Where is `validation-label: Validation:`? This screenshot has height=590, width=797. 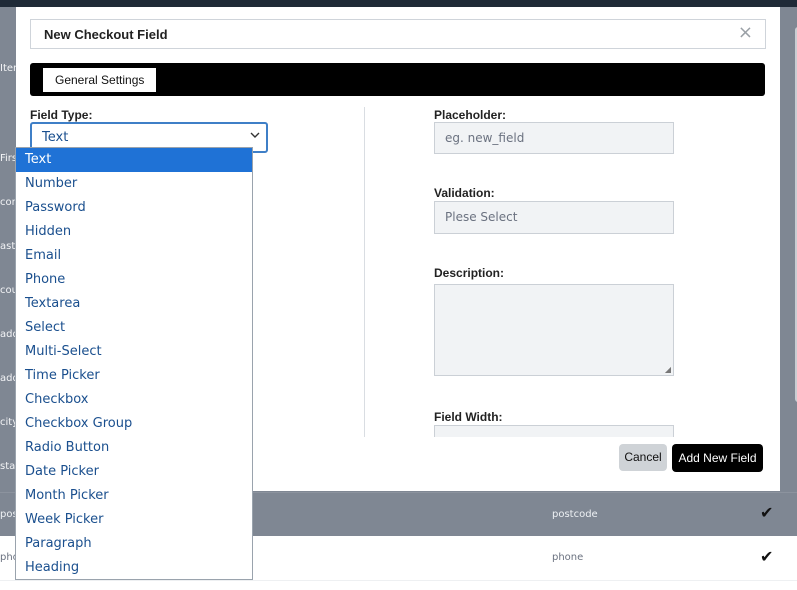 validation-label: Validation: is located at coordinates (464, 193).